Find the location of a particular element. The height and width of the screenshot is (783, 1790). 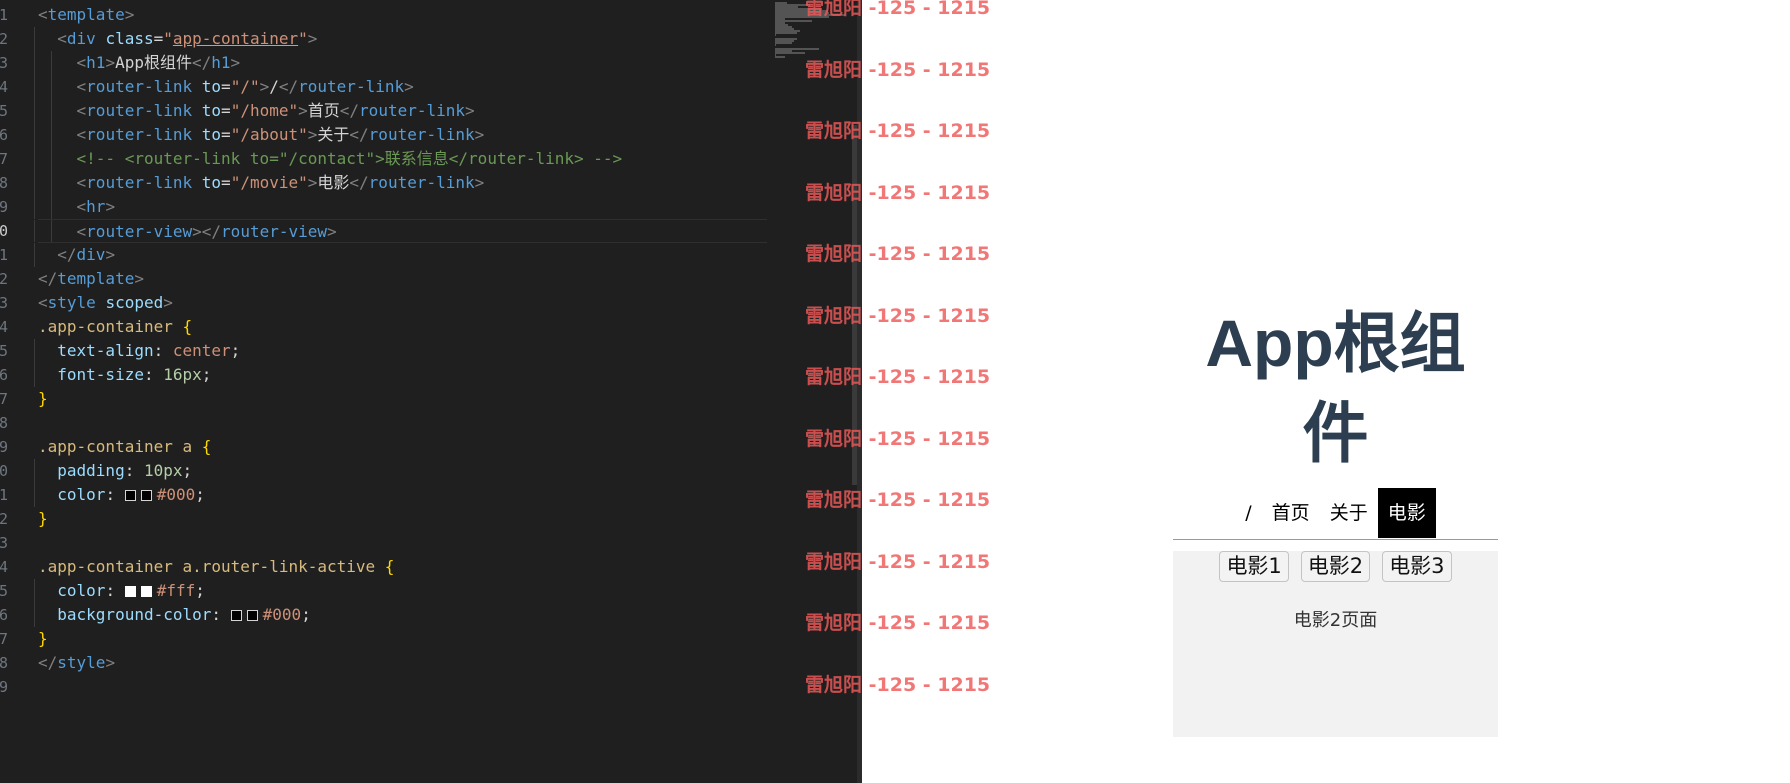

code-line: <template> is located at coordinates (402, 15).